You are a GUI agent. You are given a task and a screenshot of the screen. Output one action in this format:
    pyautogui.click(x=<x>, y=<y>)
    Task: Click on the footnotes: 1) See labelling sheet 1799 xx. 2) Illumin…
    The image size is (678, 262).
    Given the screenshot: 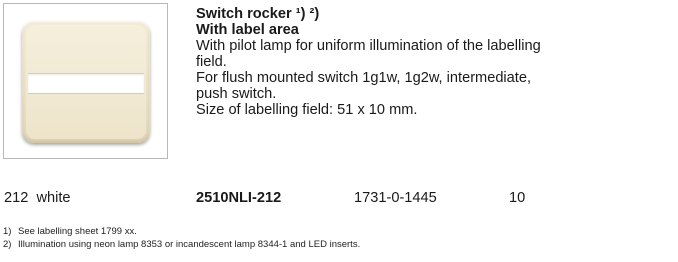 What is the action you would take?
    pyautogui.click(x=181, y=238)
    